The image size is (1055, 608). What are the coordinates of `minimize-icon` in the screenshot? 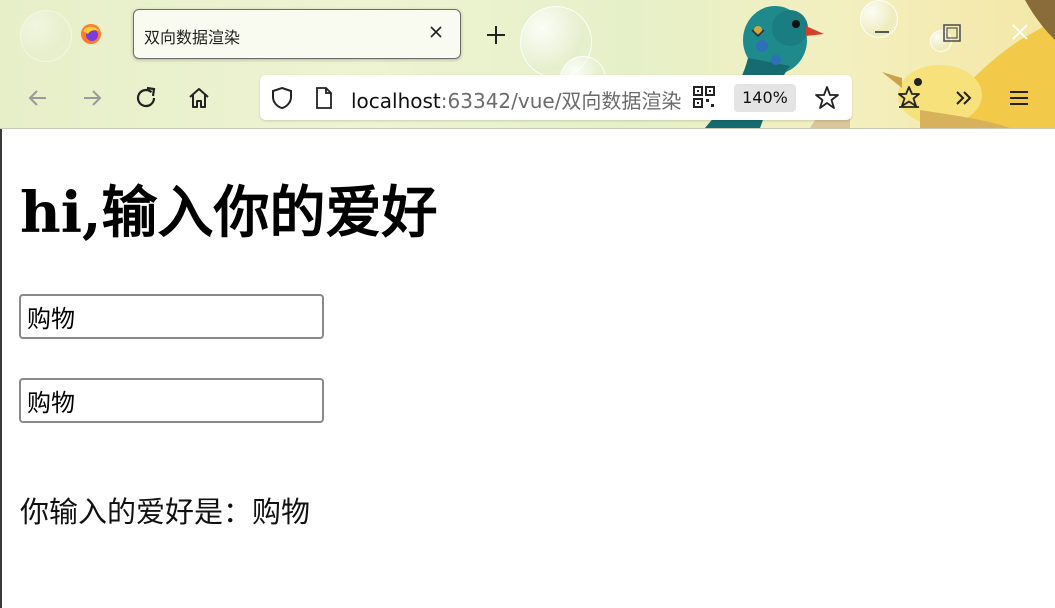 It's located at (882, 32).